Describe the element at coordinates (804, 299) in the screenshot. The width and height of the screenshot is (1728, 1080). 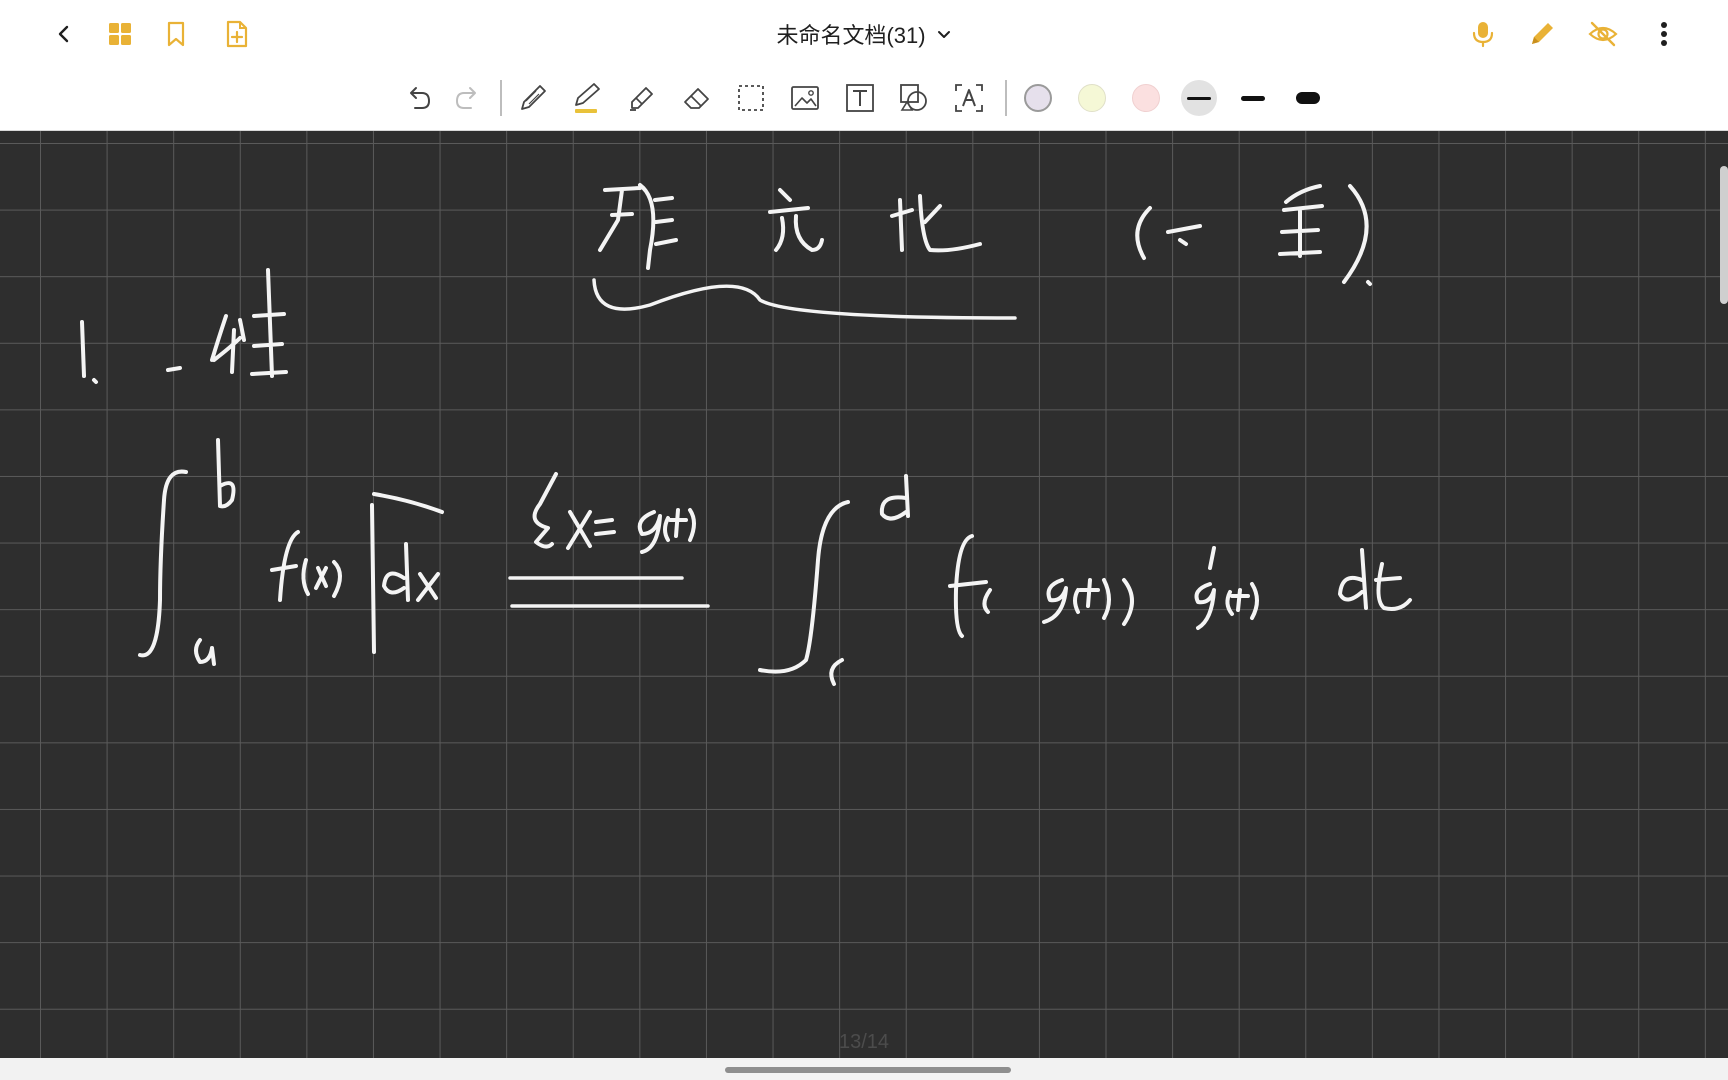
I see `title-underline-stroke` at that location.